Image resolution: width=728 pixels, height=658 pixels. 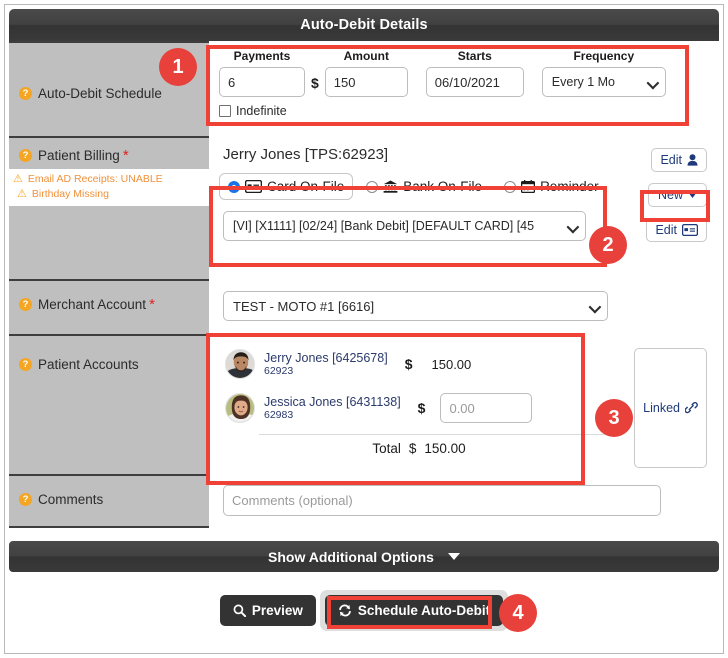 I want to click on show-additional-options-label: Show Additional Options, so click(x=351, y=556).